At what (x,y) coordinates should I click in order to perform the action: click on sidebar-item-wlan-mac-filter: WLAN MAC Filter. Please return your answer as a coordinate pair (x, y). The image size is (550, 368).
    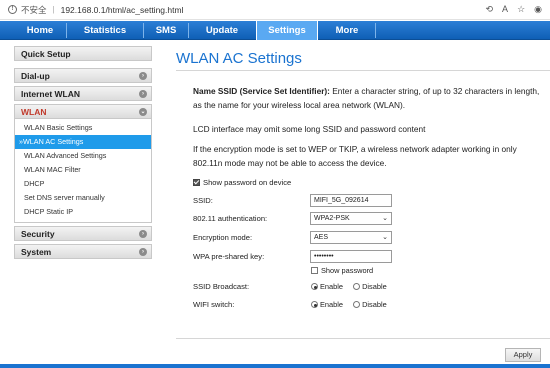
    Looking at the image, I should click on (83, 170).